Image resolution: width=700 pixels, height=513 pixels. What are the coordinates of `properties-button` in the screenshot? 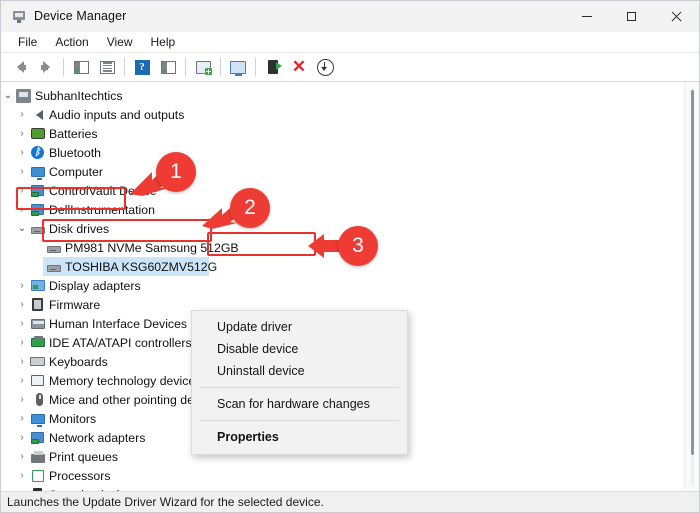 It's located at (107, 67).